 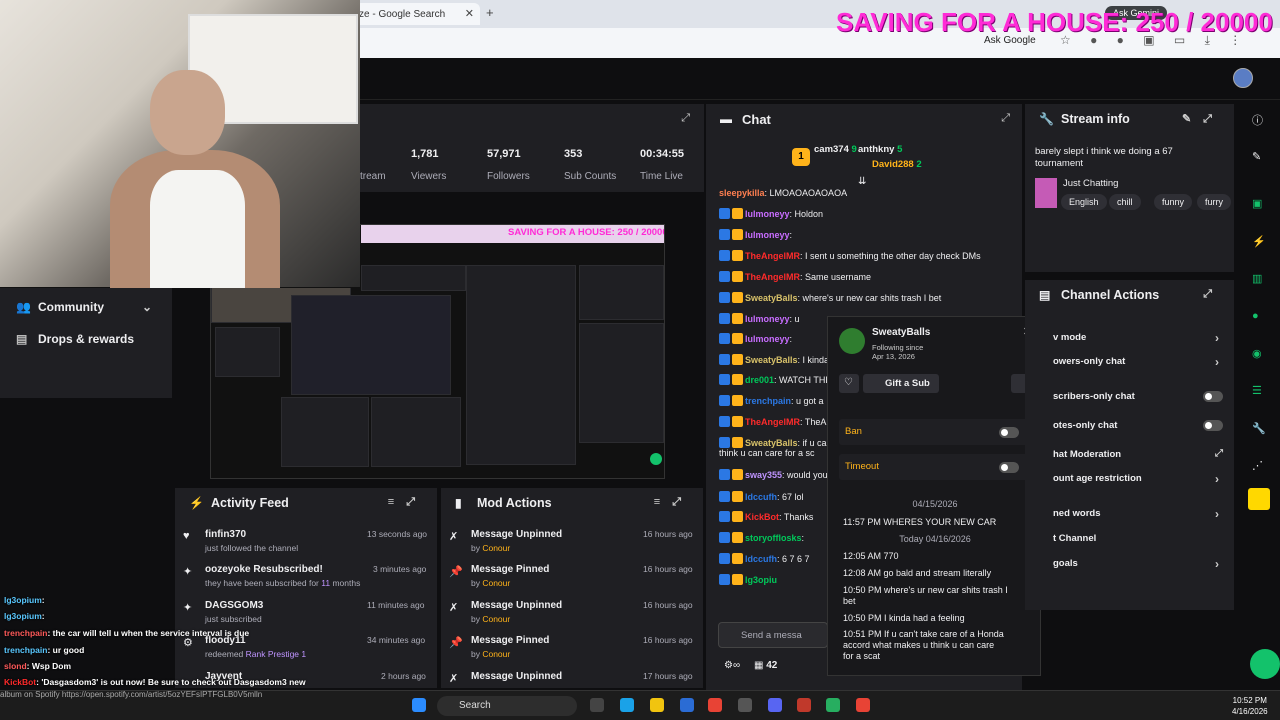 I want to click on channel-action-row: hat Moderation ⤢, so click(x=1138, y=454).